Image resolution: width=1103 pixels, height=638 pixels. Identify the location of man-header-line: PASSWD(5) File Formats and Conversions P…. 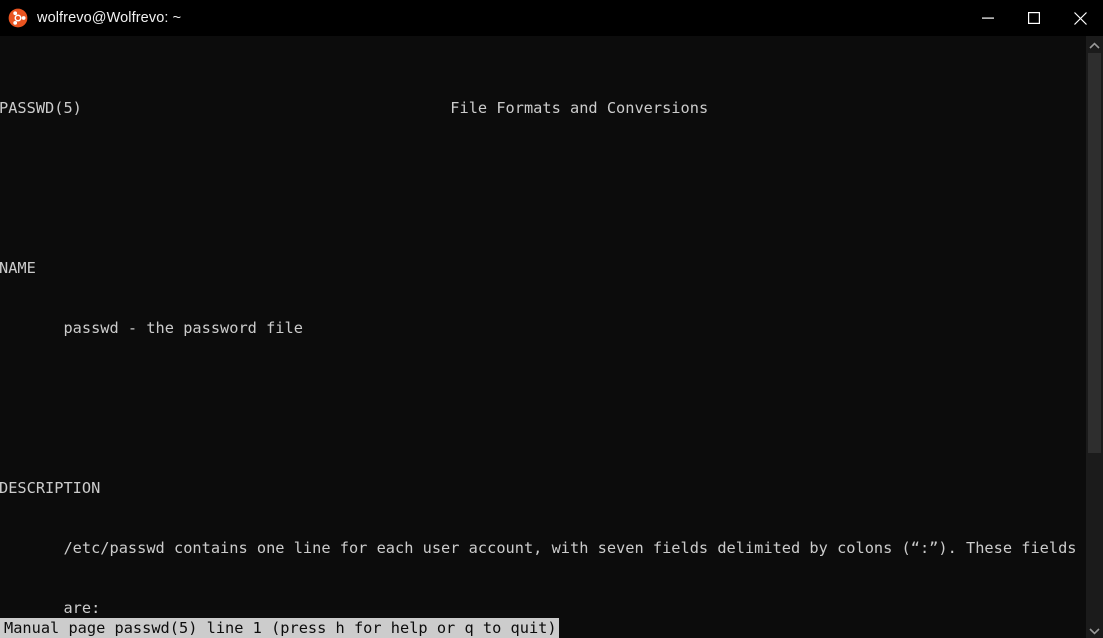
(543, 108).